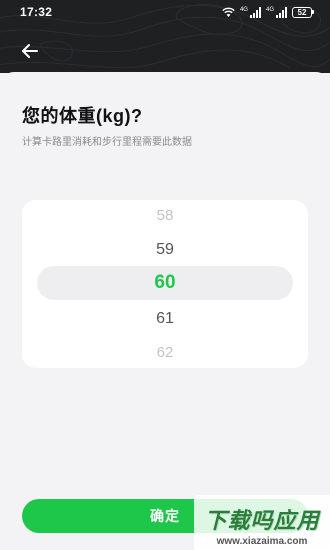  I want to click on picker-option-selected: 60, so click(165, 283).